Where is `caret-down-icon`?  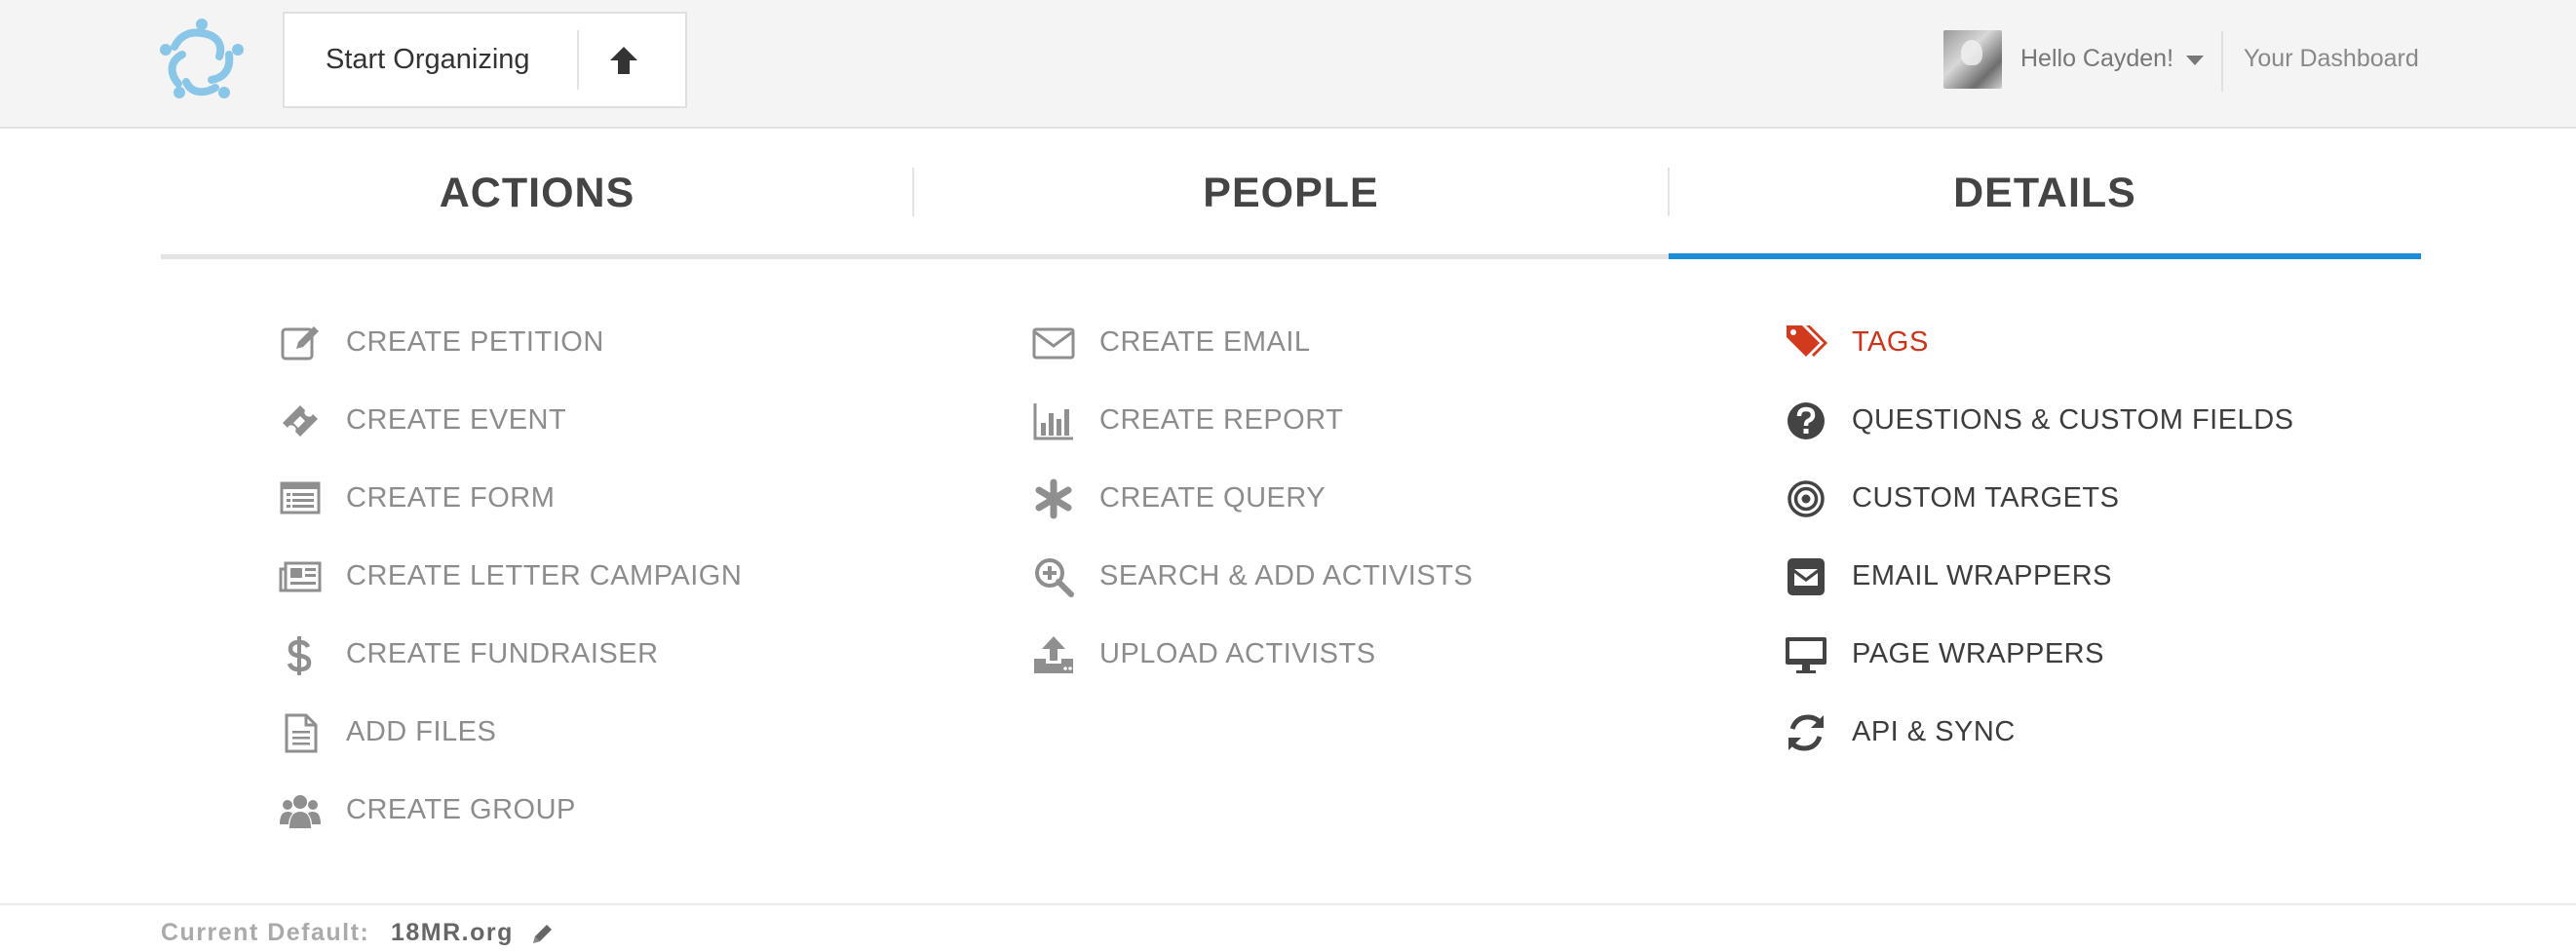
caret-down-icon is located at coordinates (2195, 60).